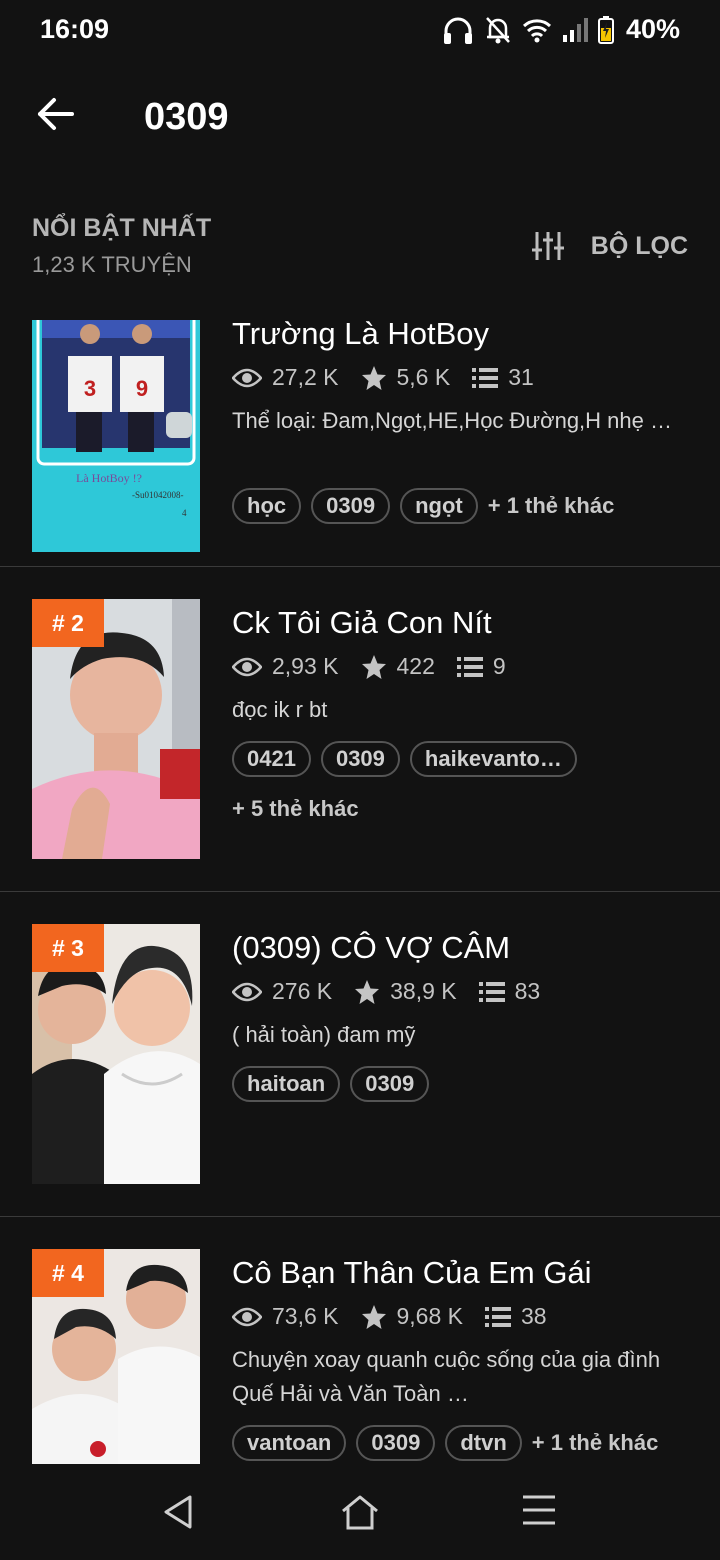 Image resolution: width=720 pixels, height=1560 pixels. What do you see at coordinates (415, 666) in the screenshot?
I see `votes-count: 422` at bounding box center [415, 666].